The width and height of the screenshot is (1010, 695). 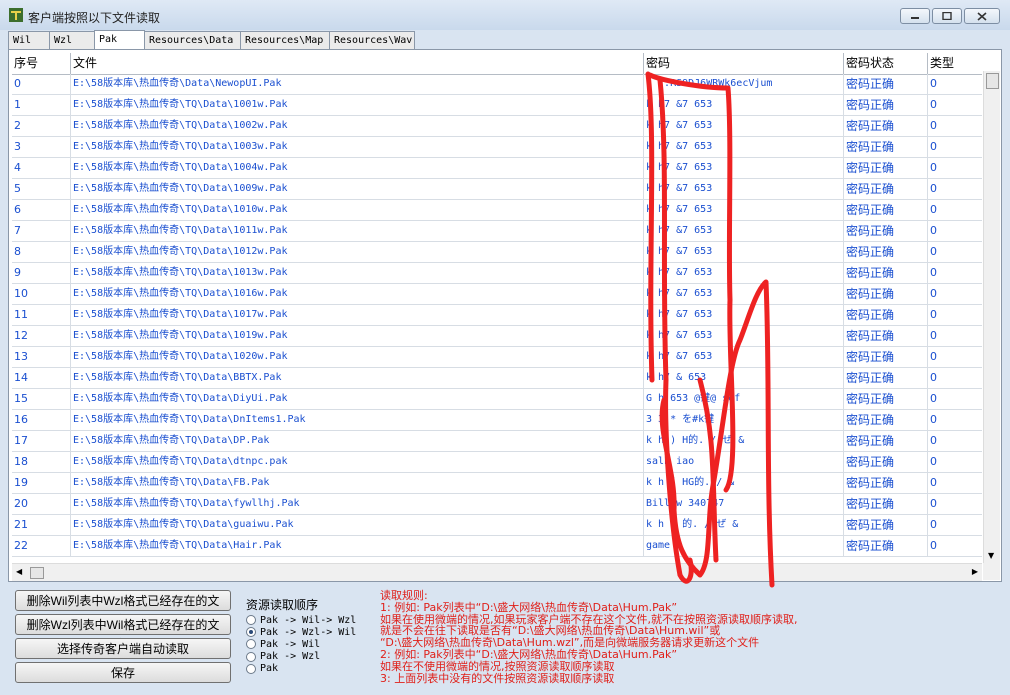 What do you see at coordinates (123, 608) in the screenshot?
I see `delete-wil-duplicates-button: 删除Wil列表中Wzl格式已经存在的文件` at bounding box center [123, 608].